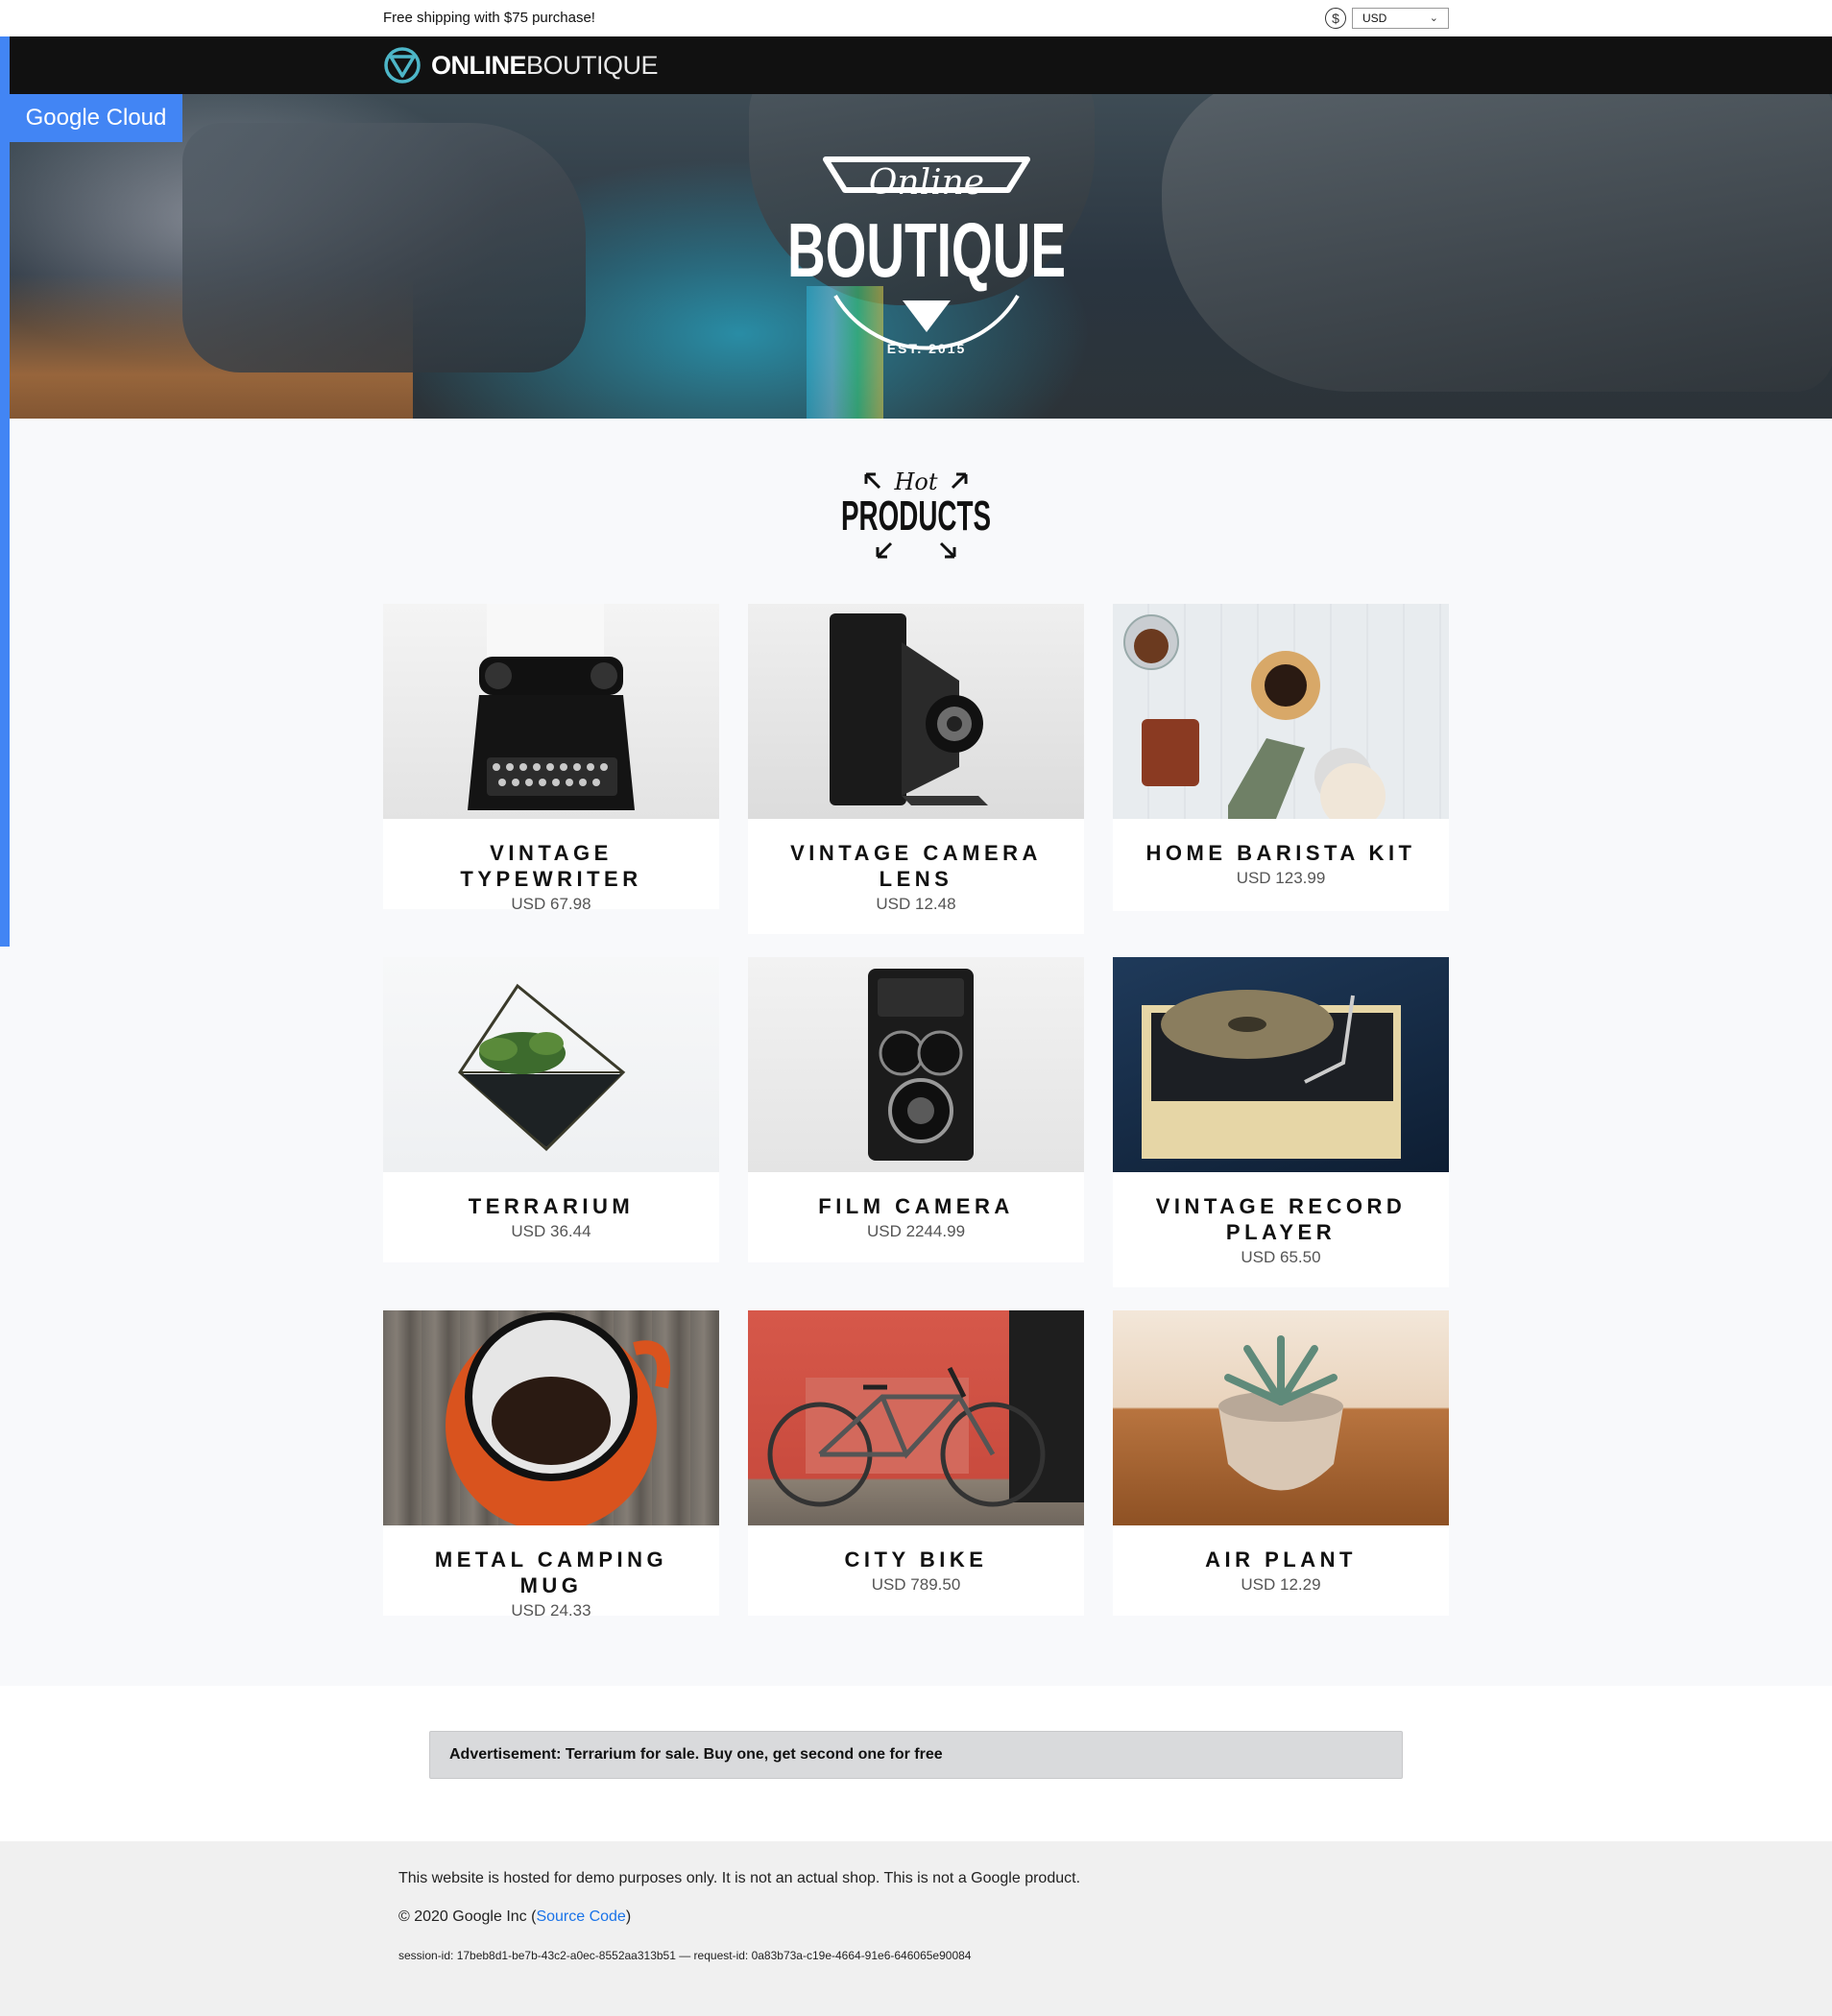 The height and width of the screenshot is (2016, 1832). I want to click on product-price: USD 36.44, so click(551, 1231).